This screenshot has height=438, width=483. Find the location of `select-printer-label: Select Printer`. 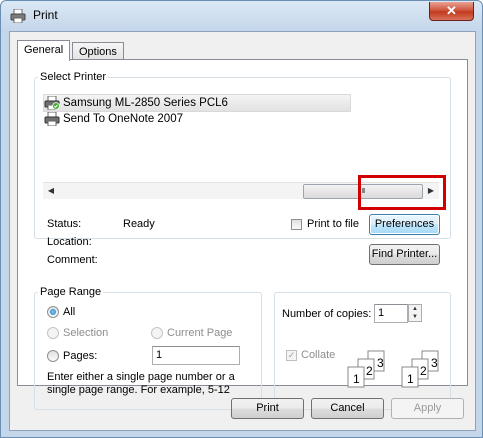

select-printer-label: Select Printer is located at coordinates (73, 77).